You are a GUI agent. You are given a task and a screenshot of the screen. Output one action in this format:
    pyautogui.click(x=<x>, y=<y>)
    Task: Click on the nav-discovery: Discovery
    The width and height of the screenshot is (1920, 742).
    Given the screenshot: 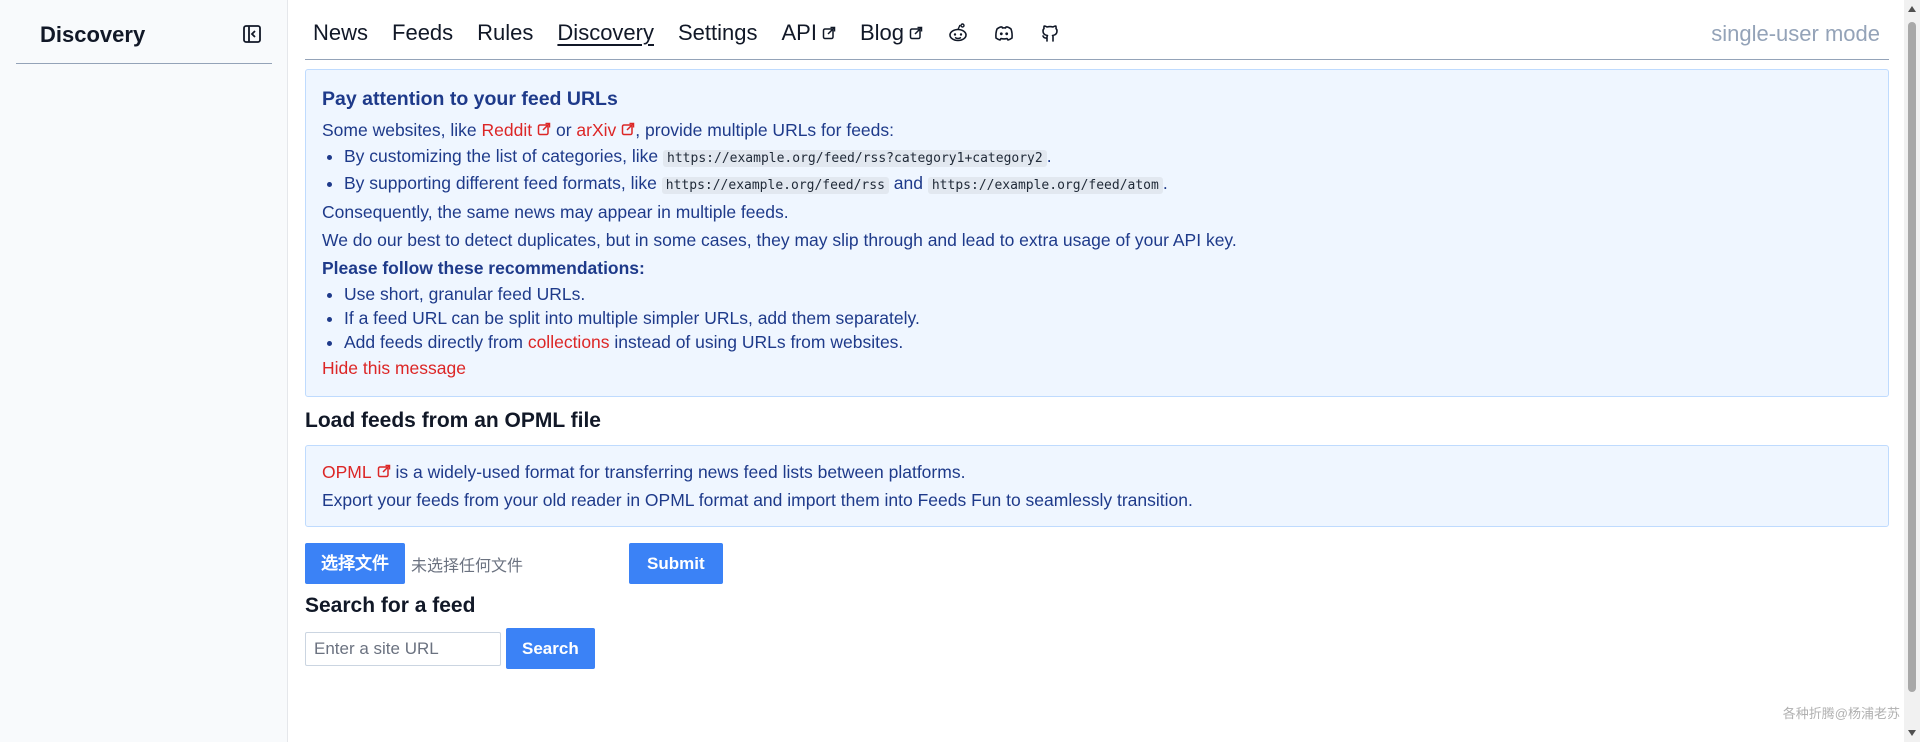 What is the action you would take?
    pyautogui.click(x=605, y=33)
    